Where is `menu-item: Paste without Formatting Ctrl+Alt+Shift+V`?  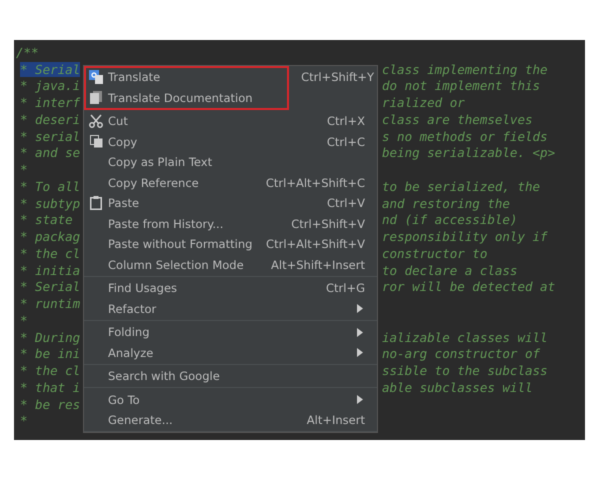
menu-item: Paste without Formatting Ctrl+Alt+Shift+V is located at coordinates (230, 244).